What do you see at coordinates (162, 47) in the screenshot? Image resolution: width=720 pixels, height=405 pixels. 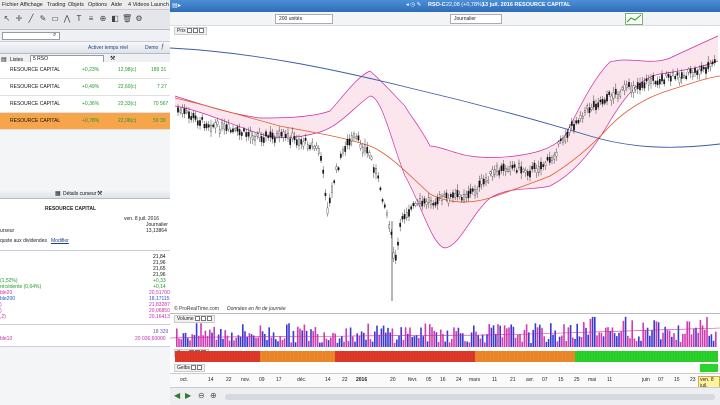 I see `wrench-icon: ƒ` at bounding box center [162, 47].